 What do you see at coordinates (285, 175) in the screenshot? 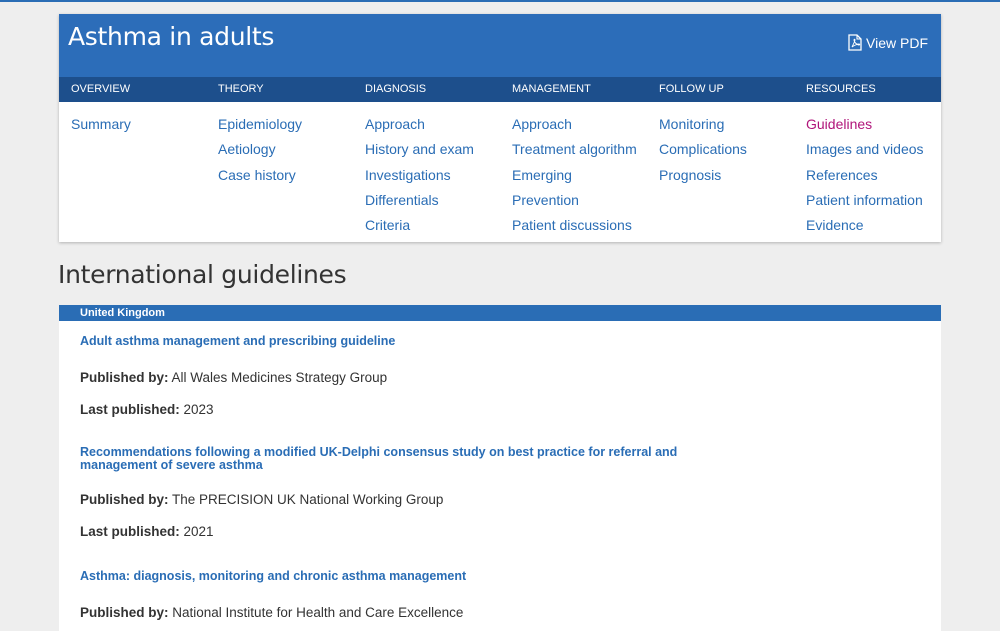
I see `nav-link-case-history: Case history` at bounding box center [285, 175].